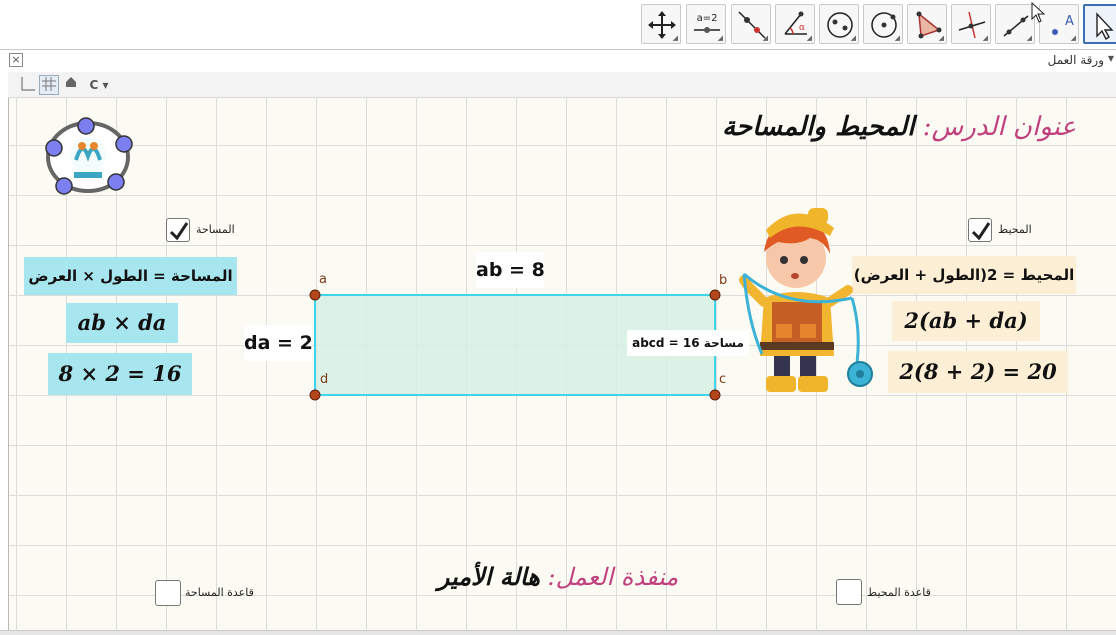  I want to click on cursor-icon, so click(1105, 26).